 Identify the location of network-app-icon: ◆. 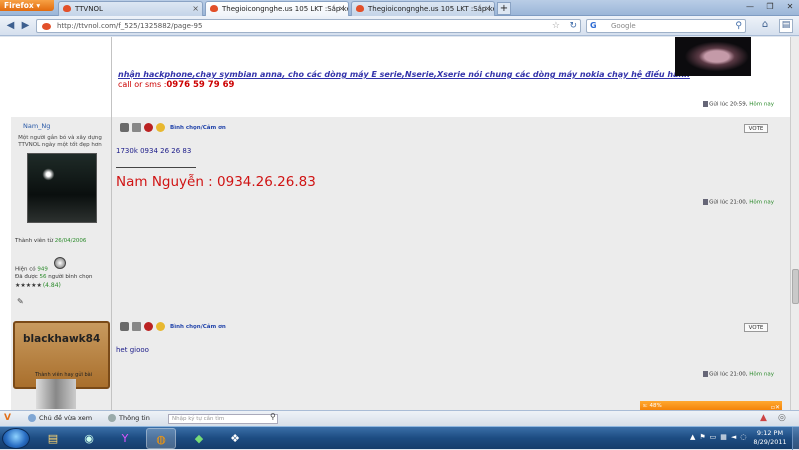
(199, 438).